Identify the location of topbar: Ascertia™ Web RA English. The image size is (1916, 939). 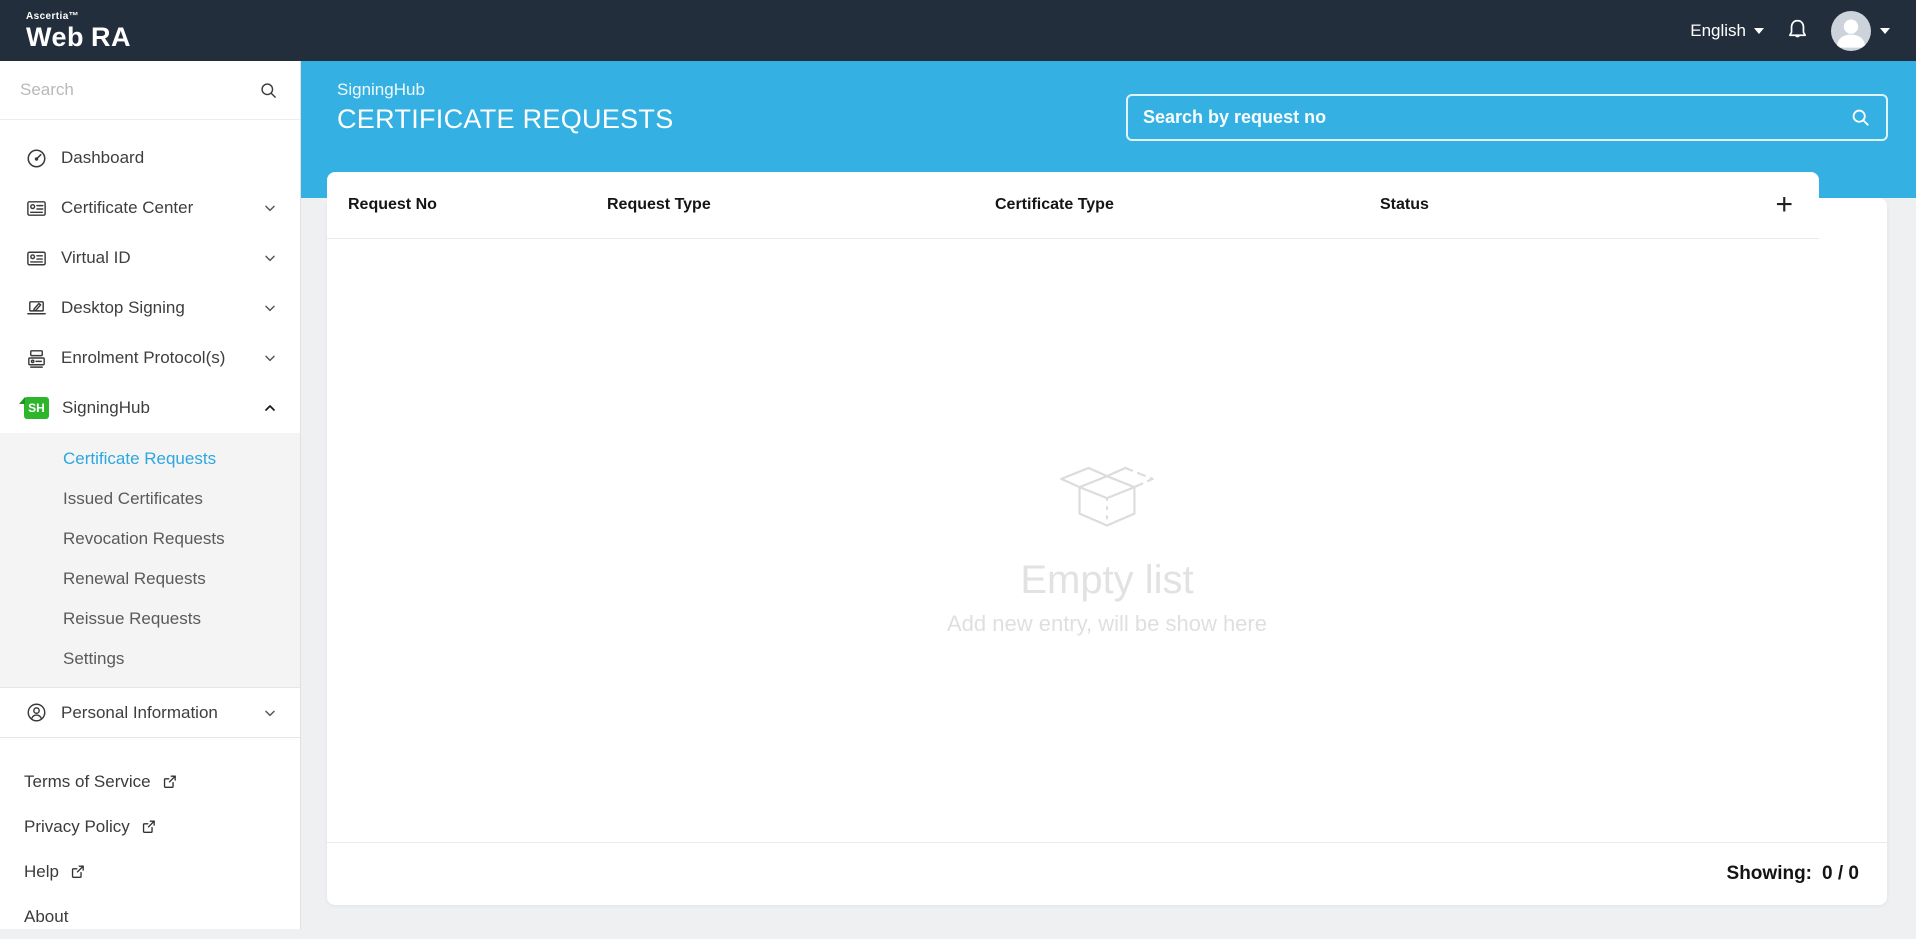
(958, 30).